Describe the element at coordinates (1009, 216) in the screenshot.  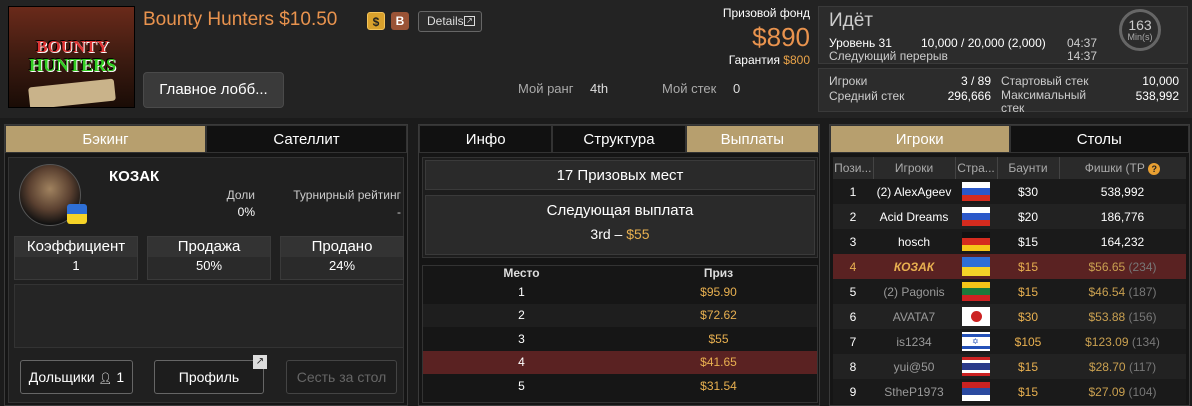
I see `player-row: 2 Acid Dreams $20 186,776` at that location.